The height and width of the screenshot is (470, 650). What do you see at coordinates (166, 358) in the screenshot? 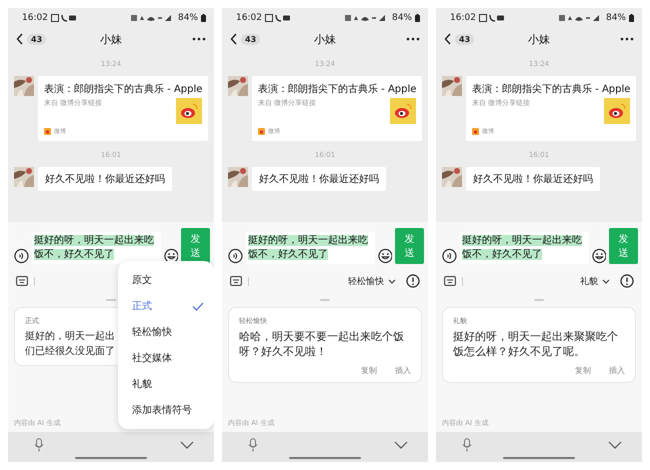
I see `menu-item: 社交媒体` at bounding box center [166, 358].